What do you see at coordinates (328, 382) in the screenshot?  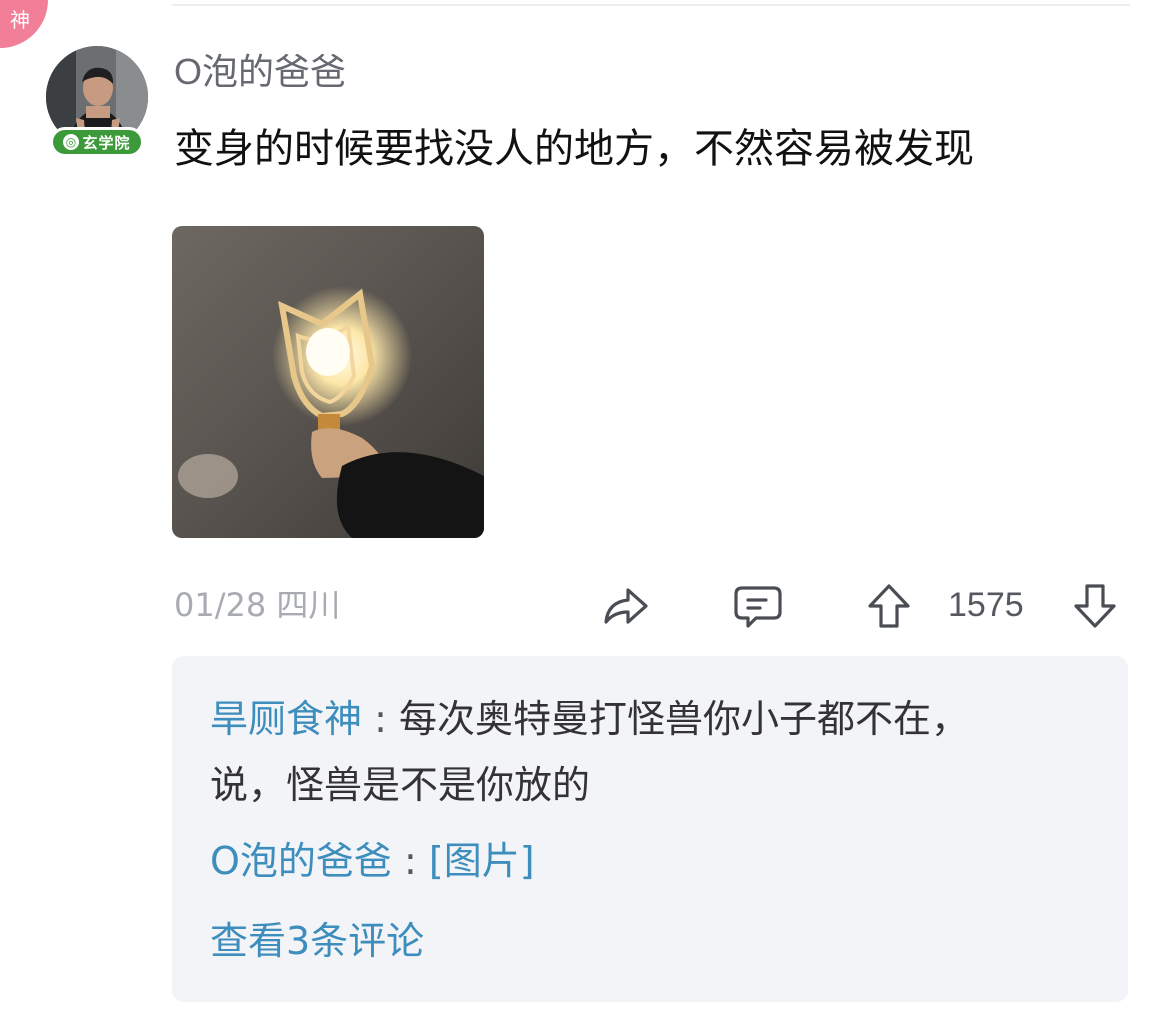 I see `post-image` at bounding box center [328, 382].